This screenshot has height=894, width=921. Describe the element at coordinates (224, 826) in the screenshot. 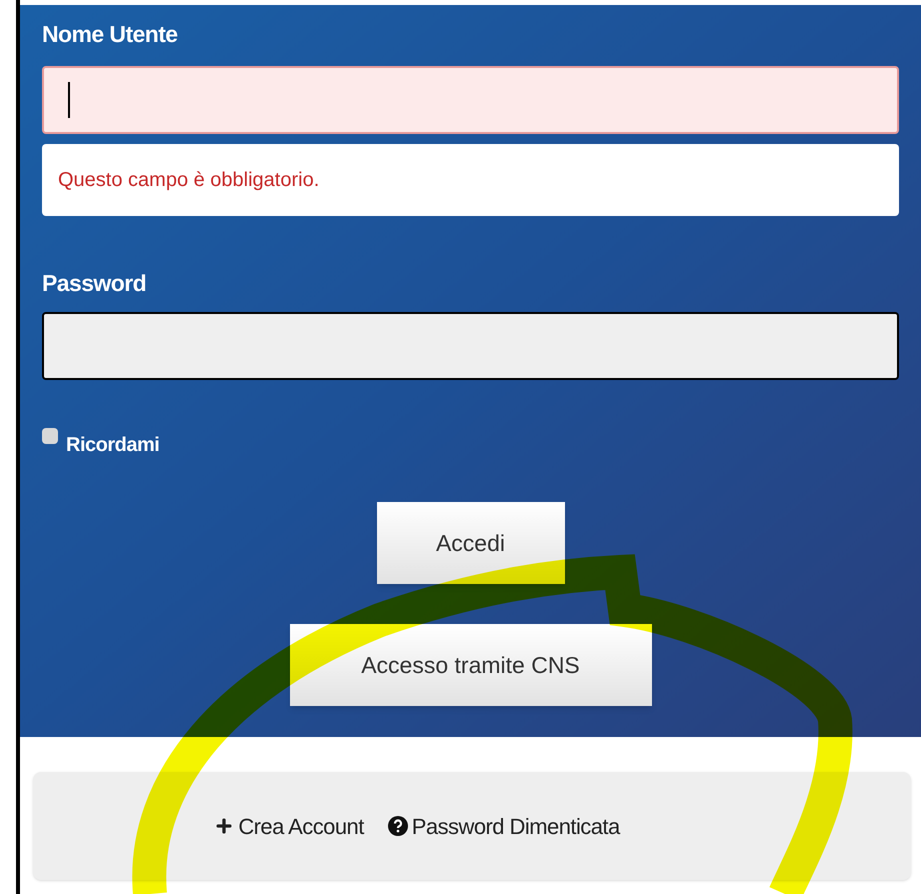

I see `plus-icon` at that location.